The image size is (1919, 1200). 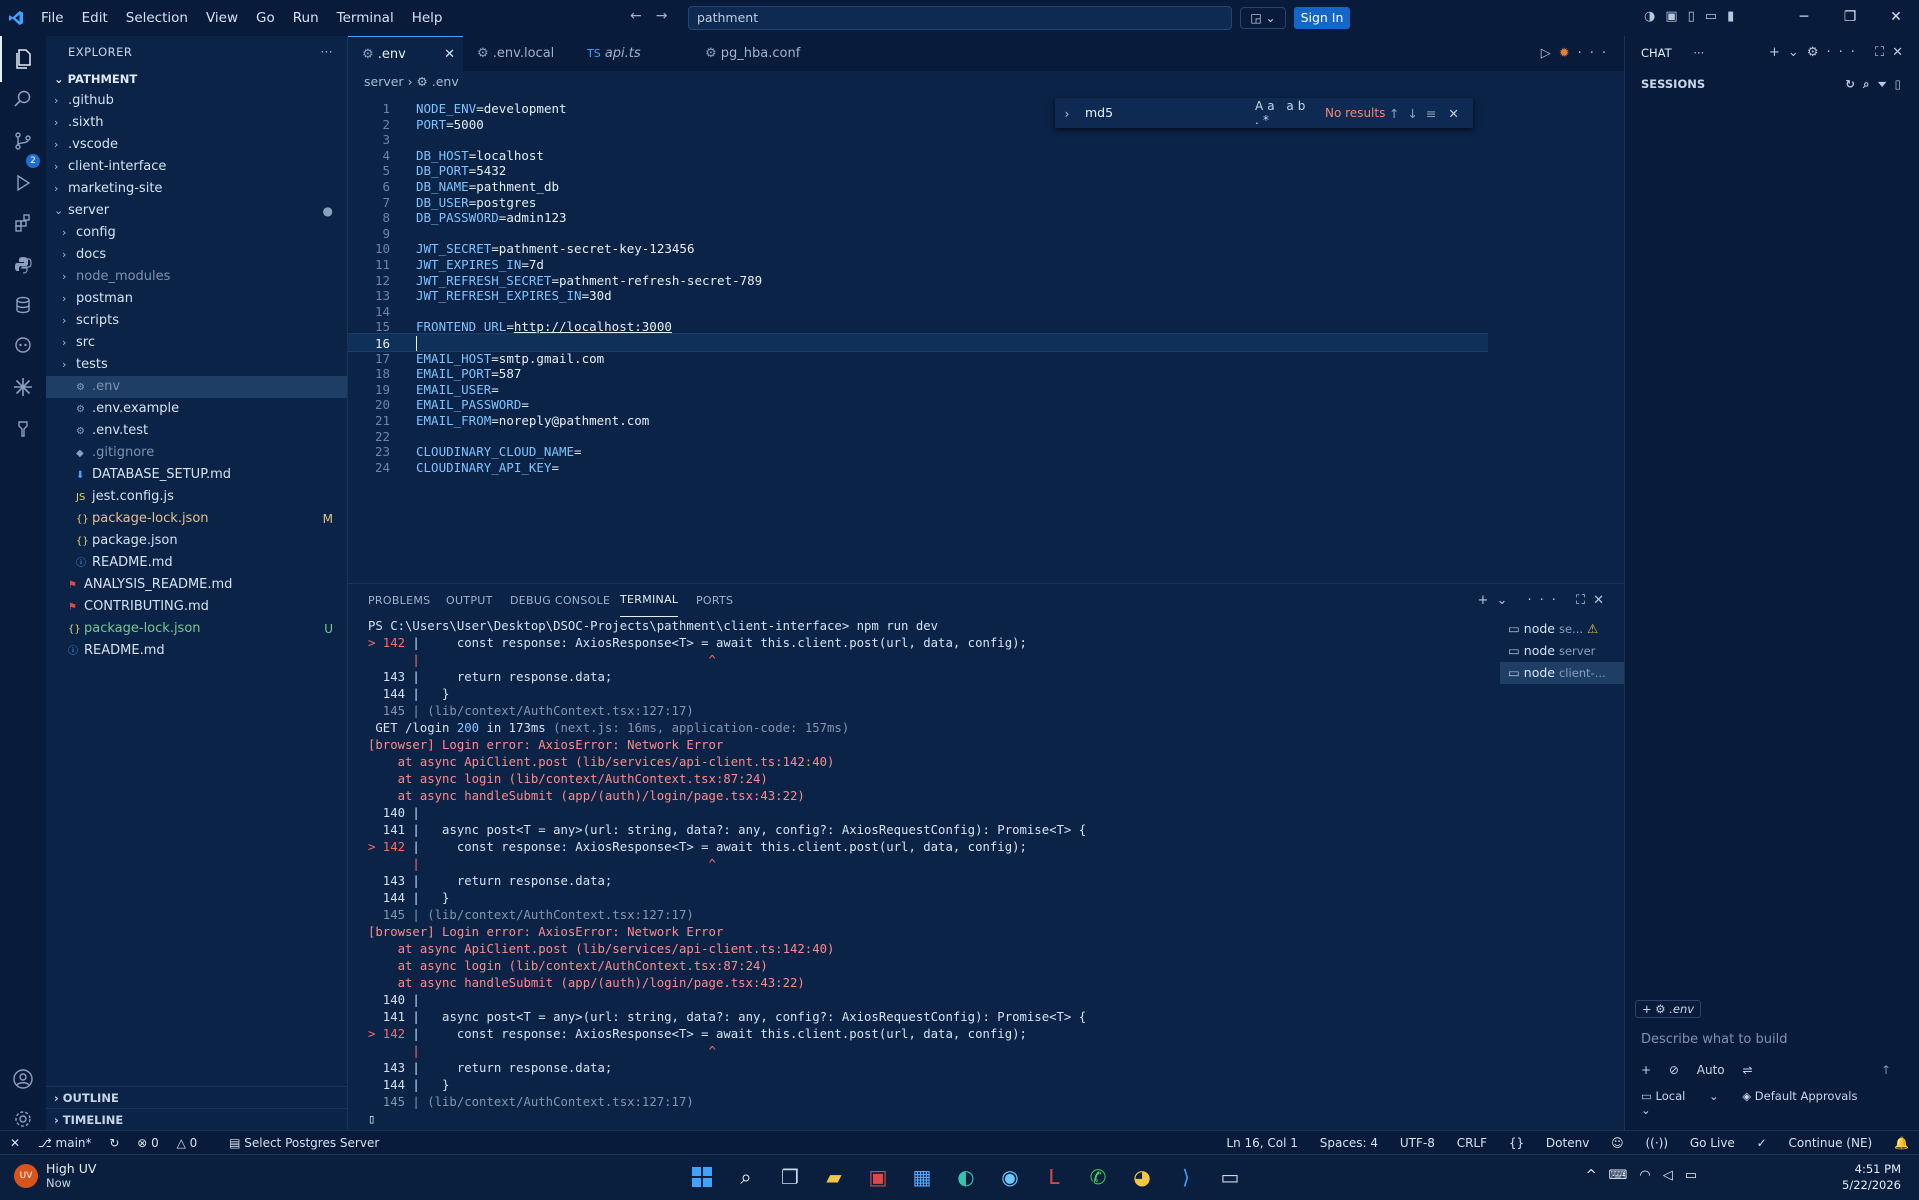 I want to click on language-mode: {} Dotenv, so click(x=1549, y=1143).